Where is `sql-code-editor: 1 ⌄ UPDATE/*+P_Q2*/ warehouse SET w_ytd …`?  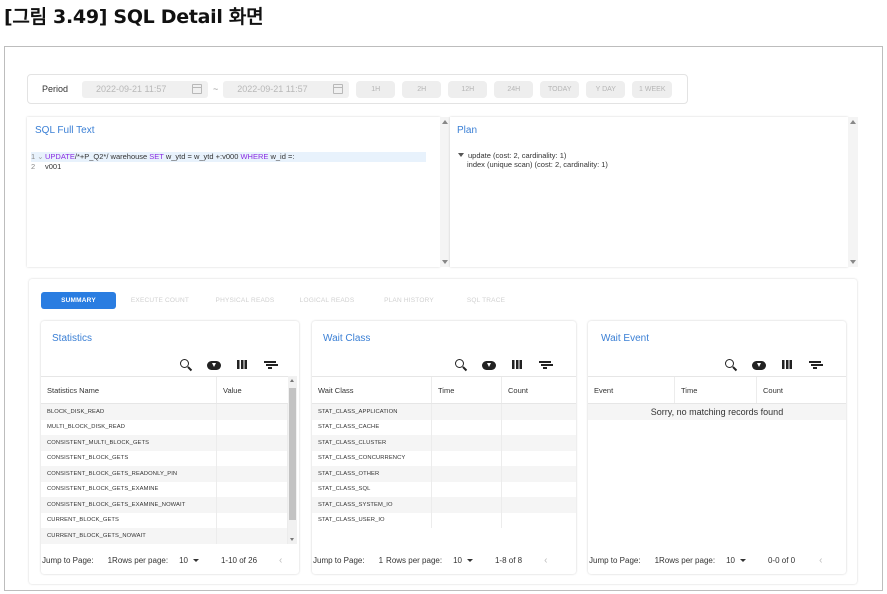
sql-code-editor: 1 ⌄ UPDATE/*+P_Q2*/ warehouse SET w_ytd … is located at coordinates (228, 162).